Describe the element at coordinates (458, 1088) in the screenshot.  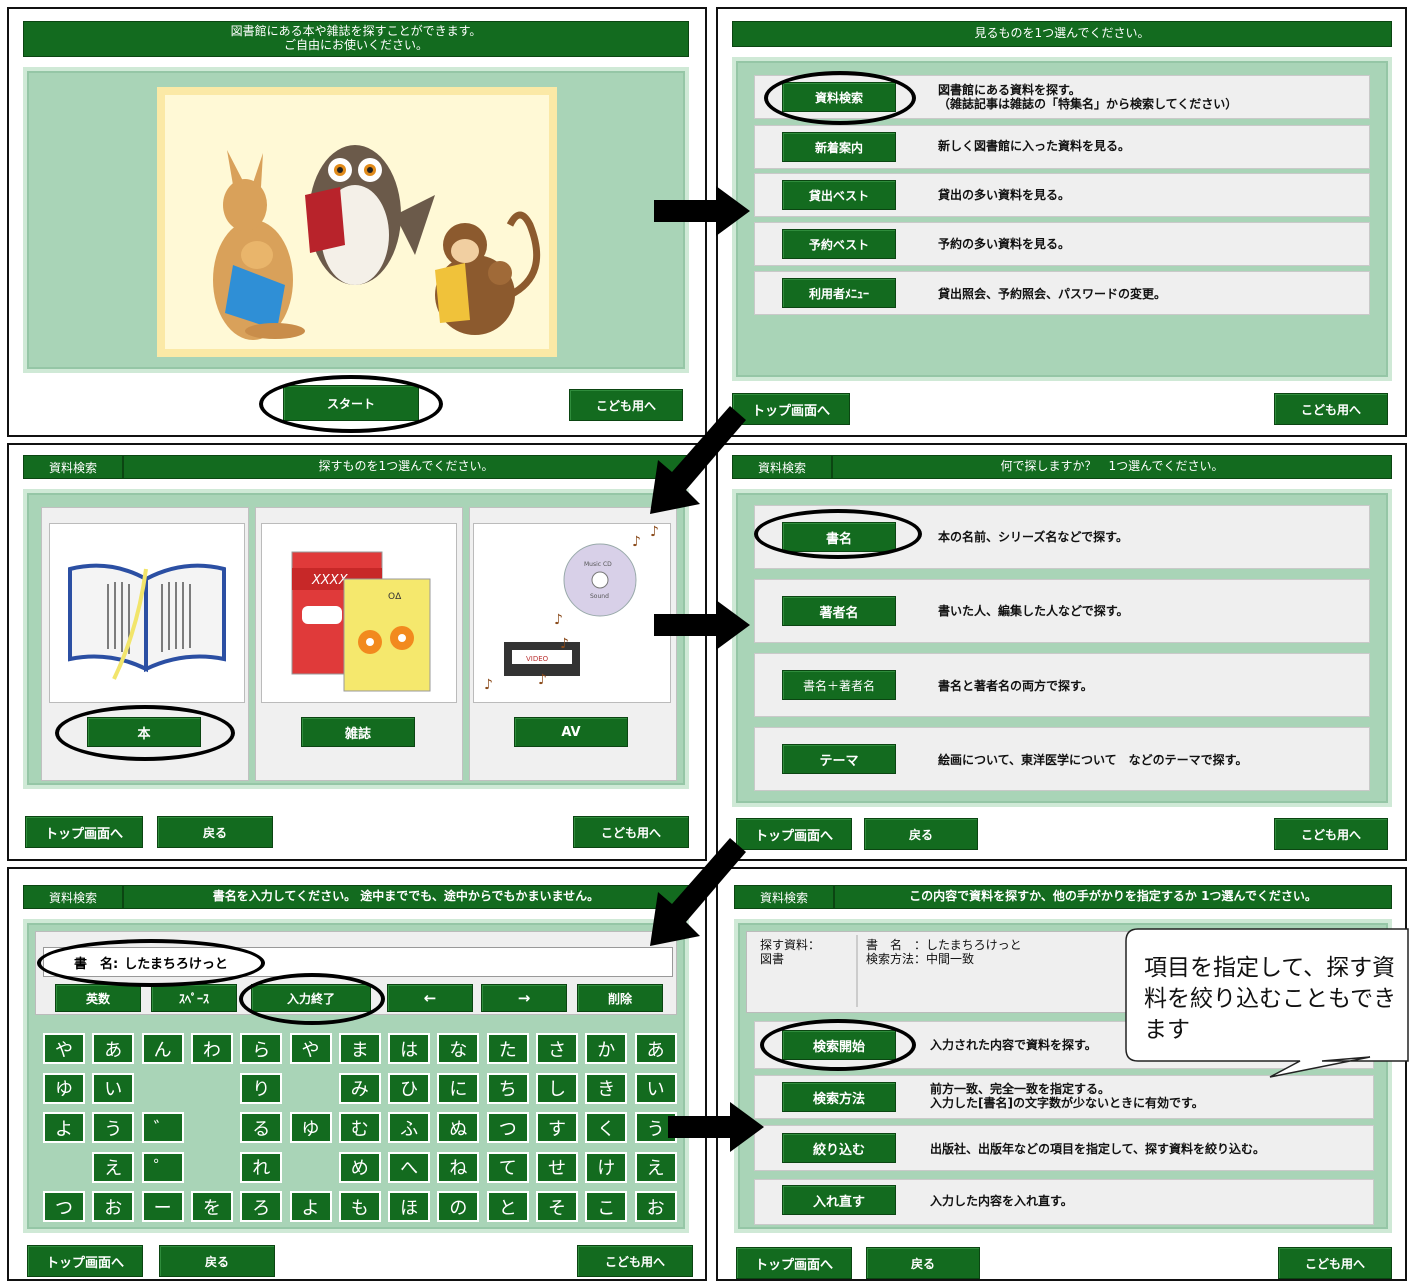
I see `kana-key: に` at that location.